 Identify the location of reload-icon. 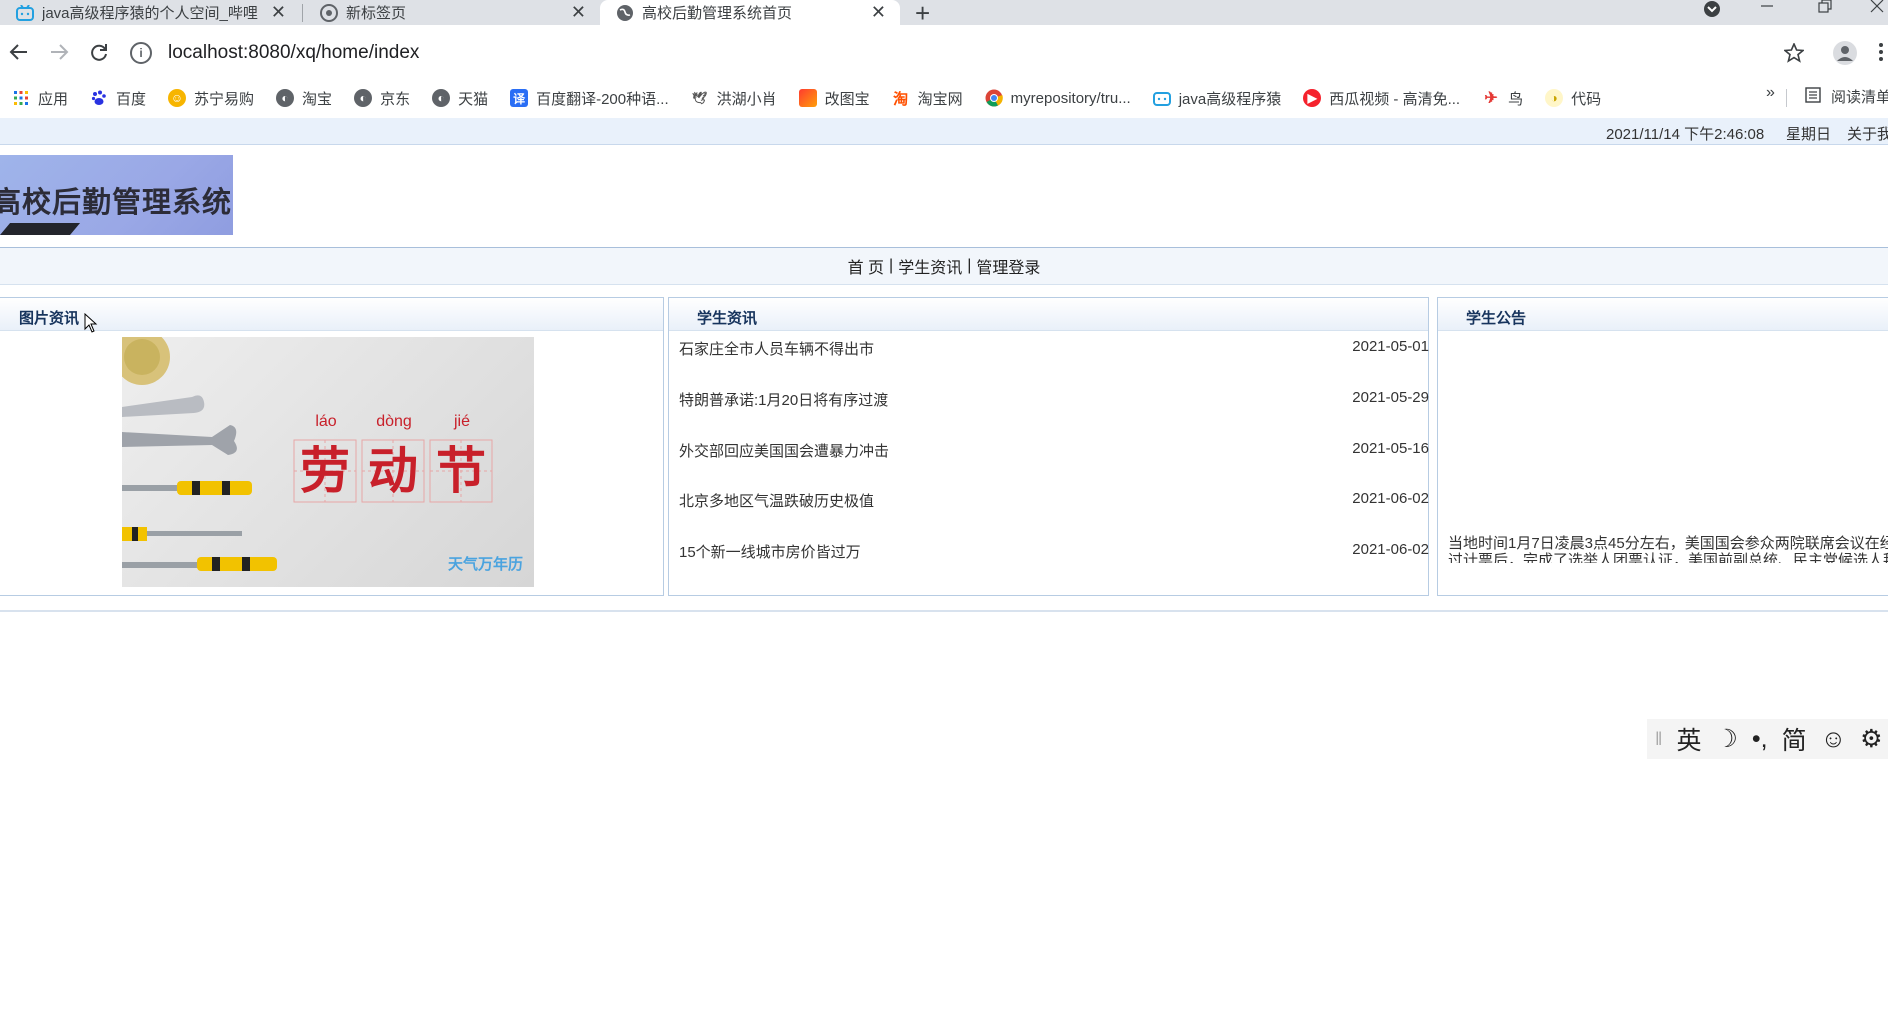
(99, 55).